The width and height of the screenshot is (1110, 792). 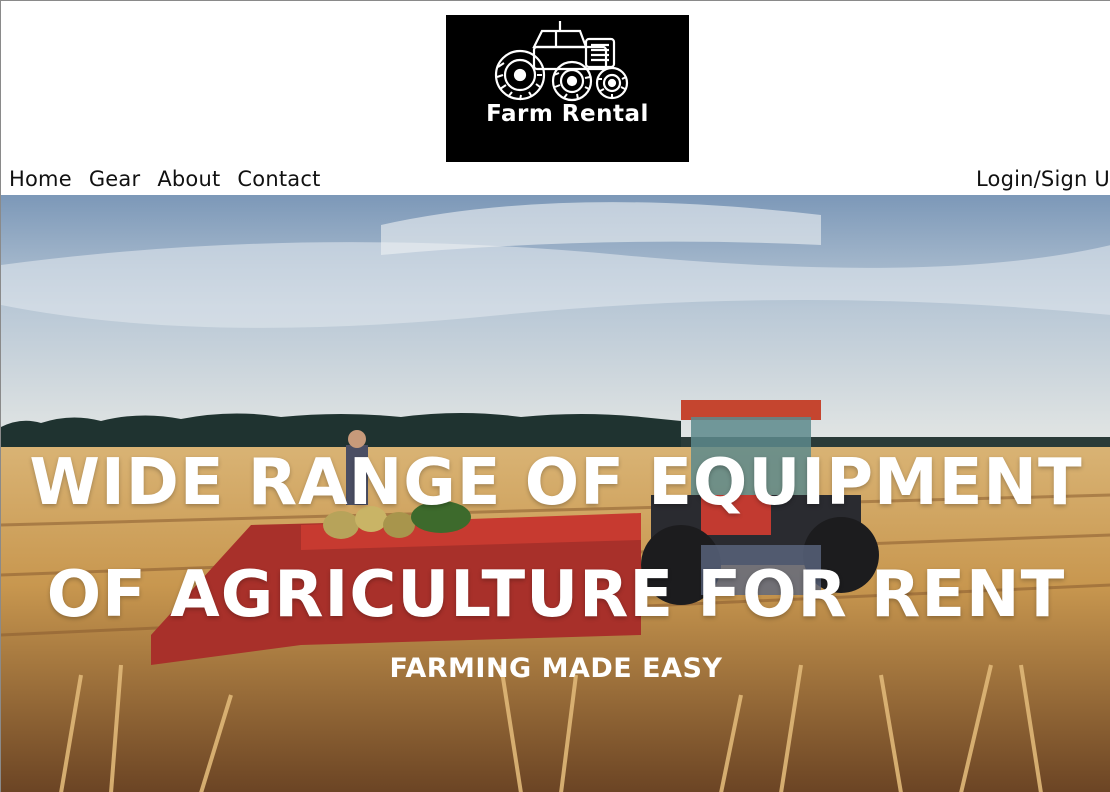 I want to click on login-signup-link: Login/Sign Up, so click(x=1043, y=179).